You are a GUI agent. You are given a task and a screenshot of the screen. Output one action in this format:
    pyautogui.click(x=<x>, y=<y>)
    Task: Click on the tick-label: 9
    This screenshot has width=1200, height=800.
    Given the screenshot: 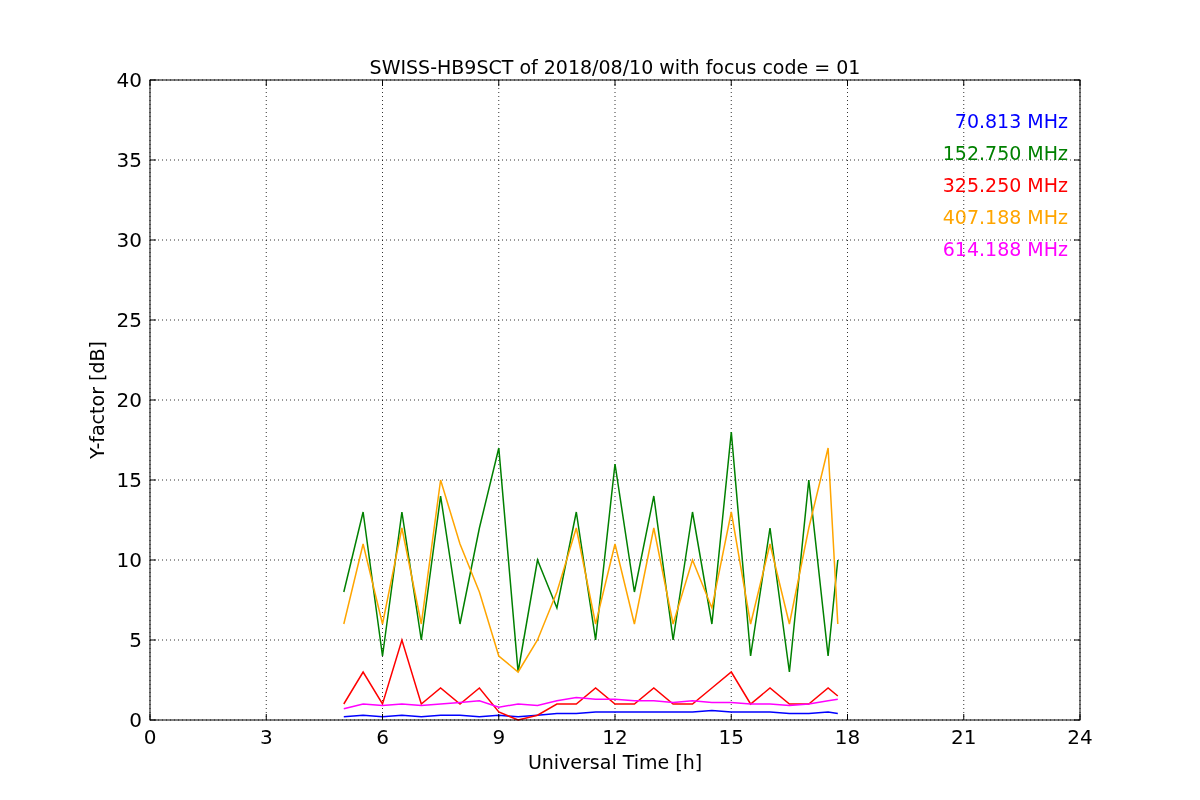 What is the action you would take?
    pyautogui.click(x=499, y=737)
    